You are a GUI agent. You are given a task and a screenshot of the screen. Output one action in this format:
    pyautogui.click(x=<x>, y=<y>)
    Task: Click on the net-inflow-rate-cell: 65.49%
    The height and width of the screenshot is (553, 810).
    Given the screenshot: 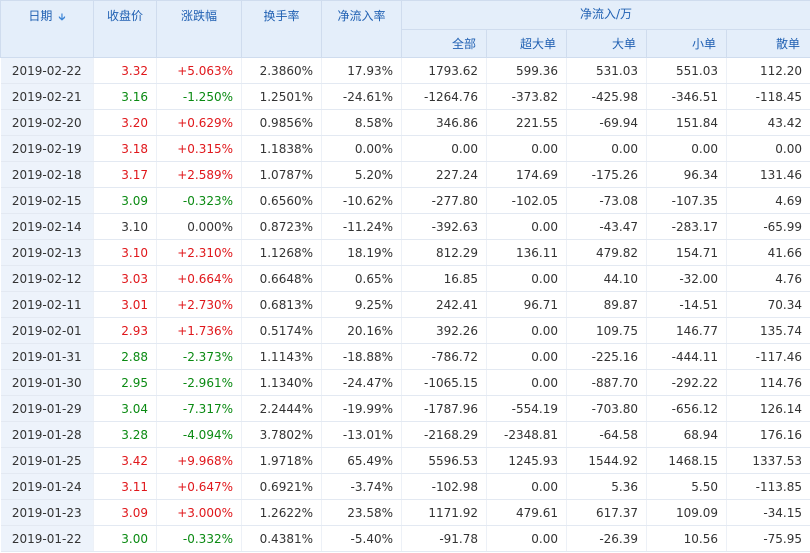 What is the action you would take?
    pyautogui.click(x=361, y=460)
    